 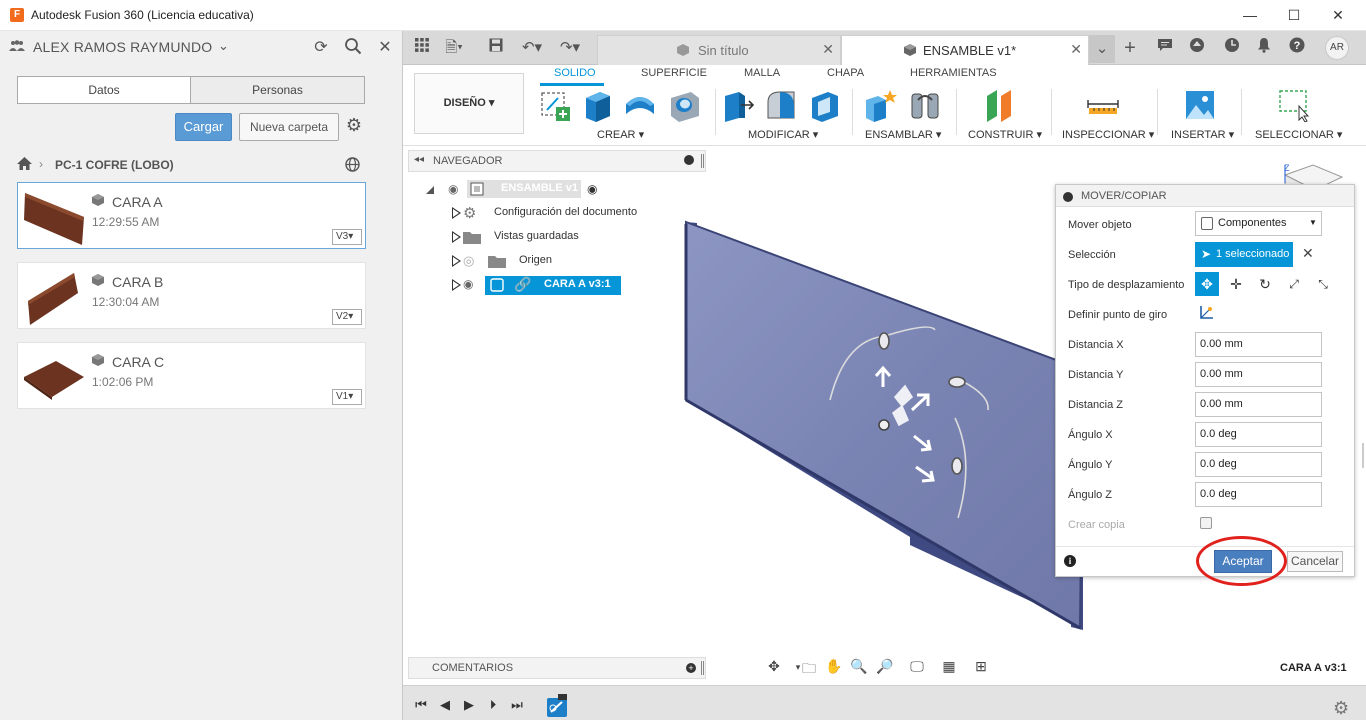 What do you see at coordinates (1165, 48) in the screenshot?
I see `chat-icon` at bounding box center [1165, 48].